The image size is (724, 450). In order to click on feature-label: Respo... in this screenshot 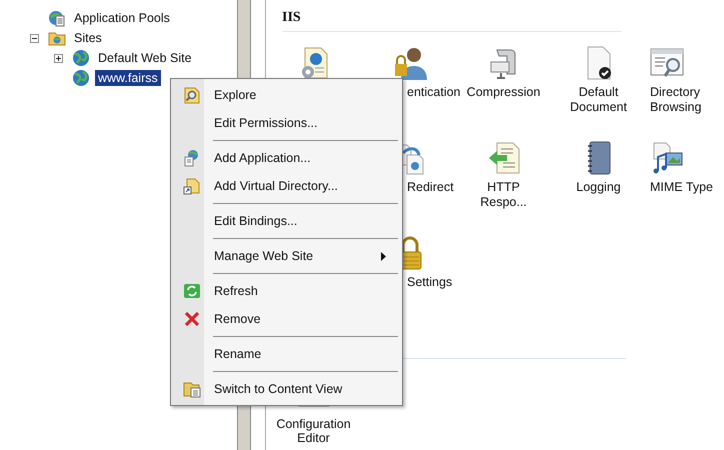, I will do `click(503, 202)`.